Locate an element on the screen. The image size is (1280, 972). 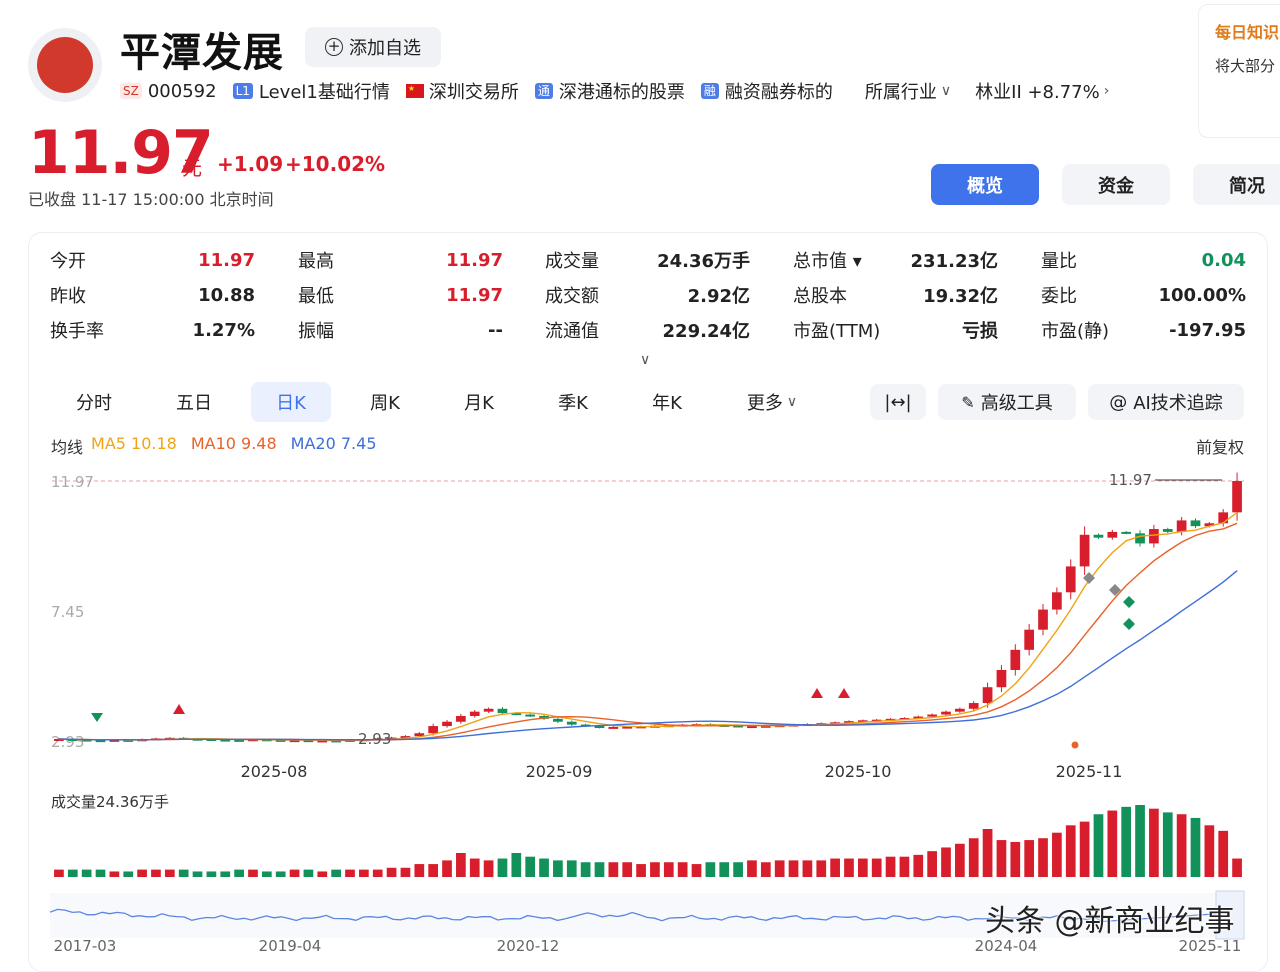
signal-diamond-icon is located at coordinates (1129, 624).